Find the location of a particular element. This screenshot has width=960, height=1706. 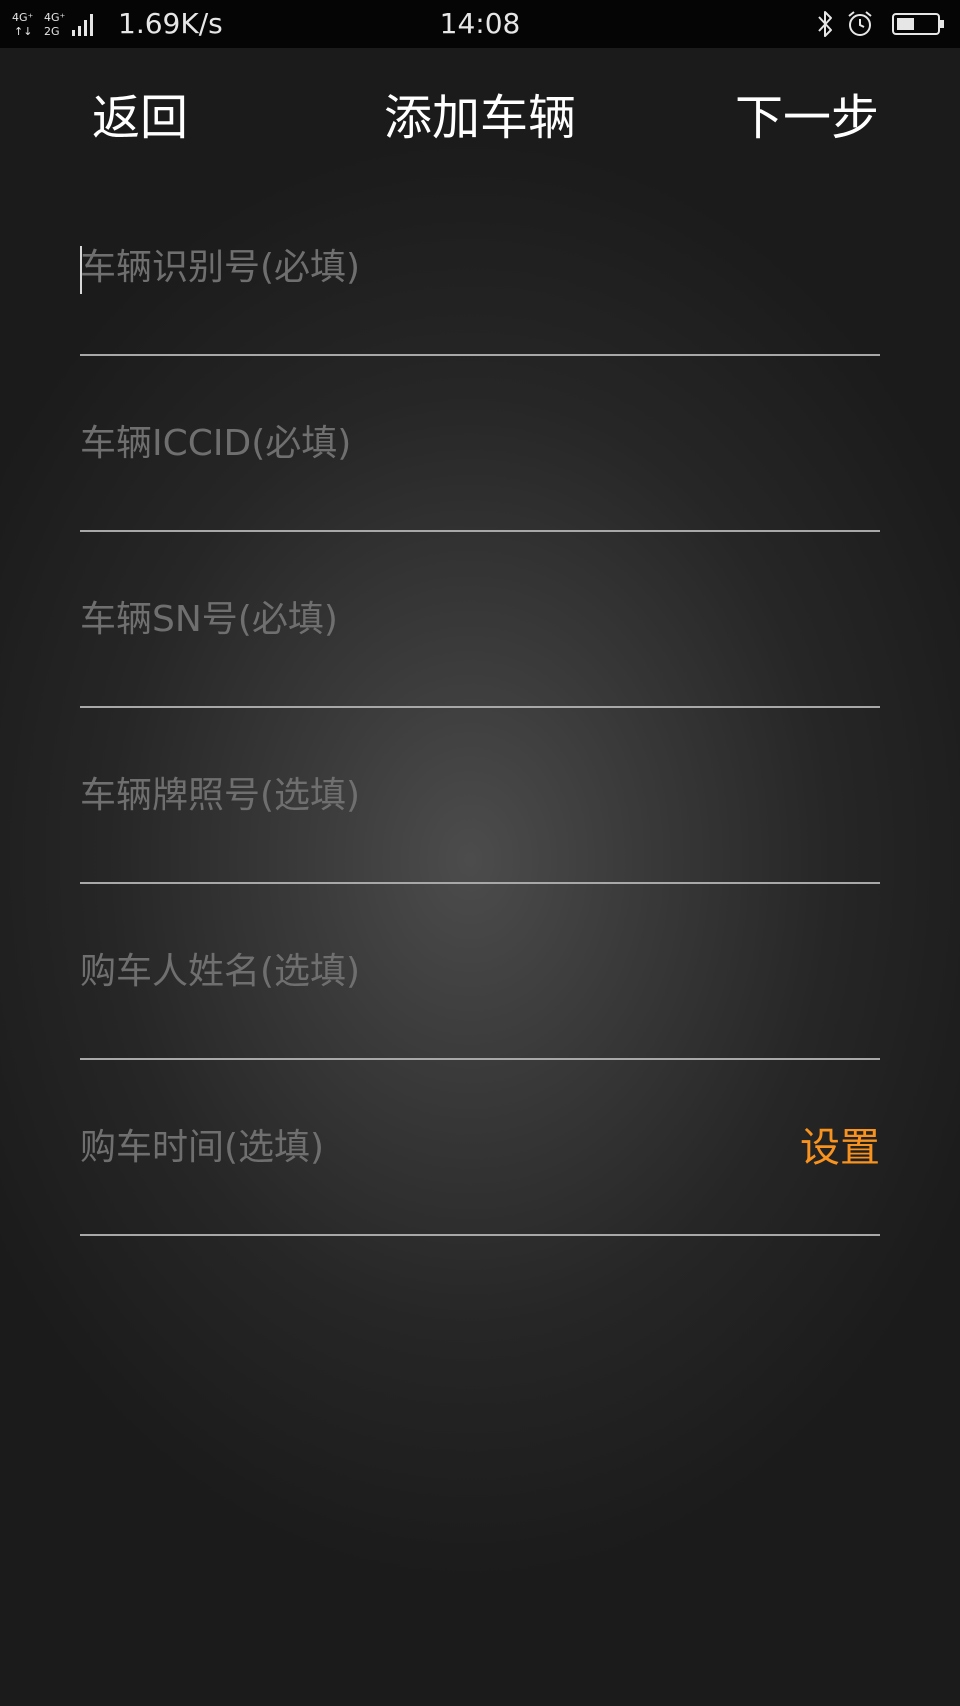

buyer-name-input is located at coordinates (480, 971).